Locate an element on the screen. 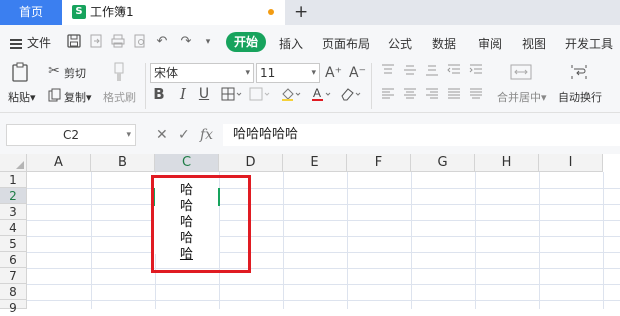 This screenshot has width=620, height=316. row-header-7: 7 is located at coordinates (13, 276).